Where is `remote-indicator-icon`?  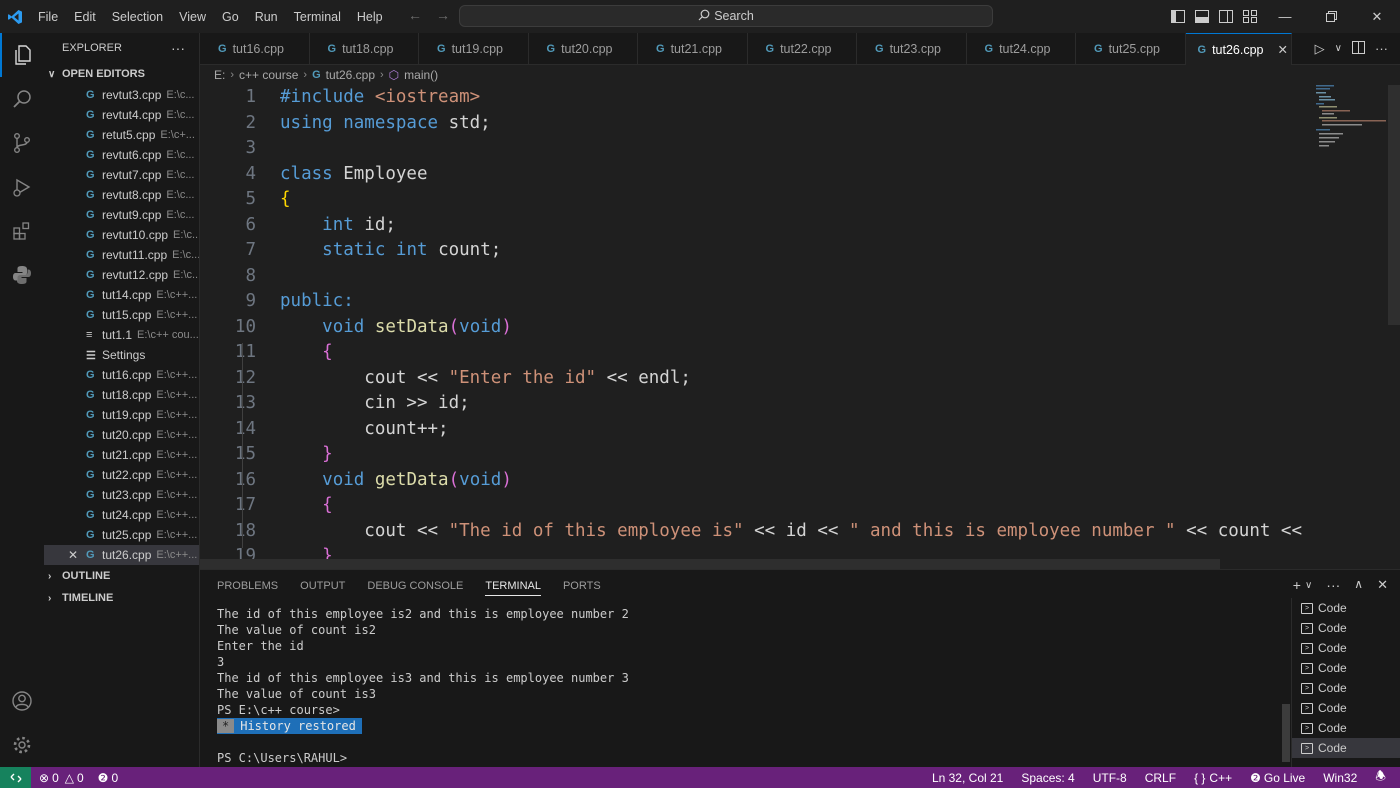 remote-indicator-icon is located at coordinates (15, 777).